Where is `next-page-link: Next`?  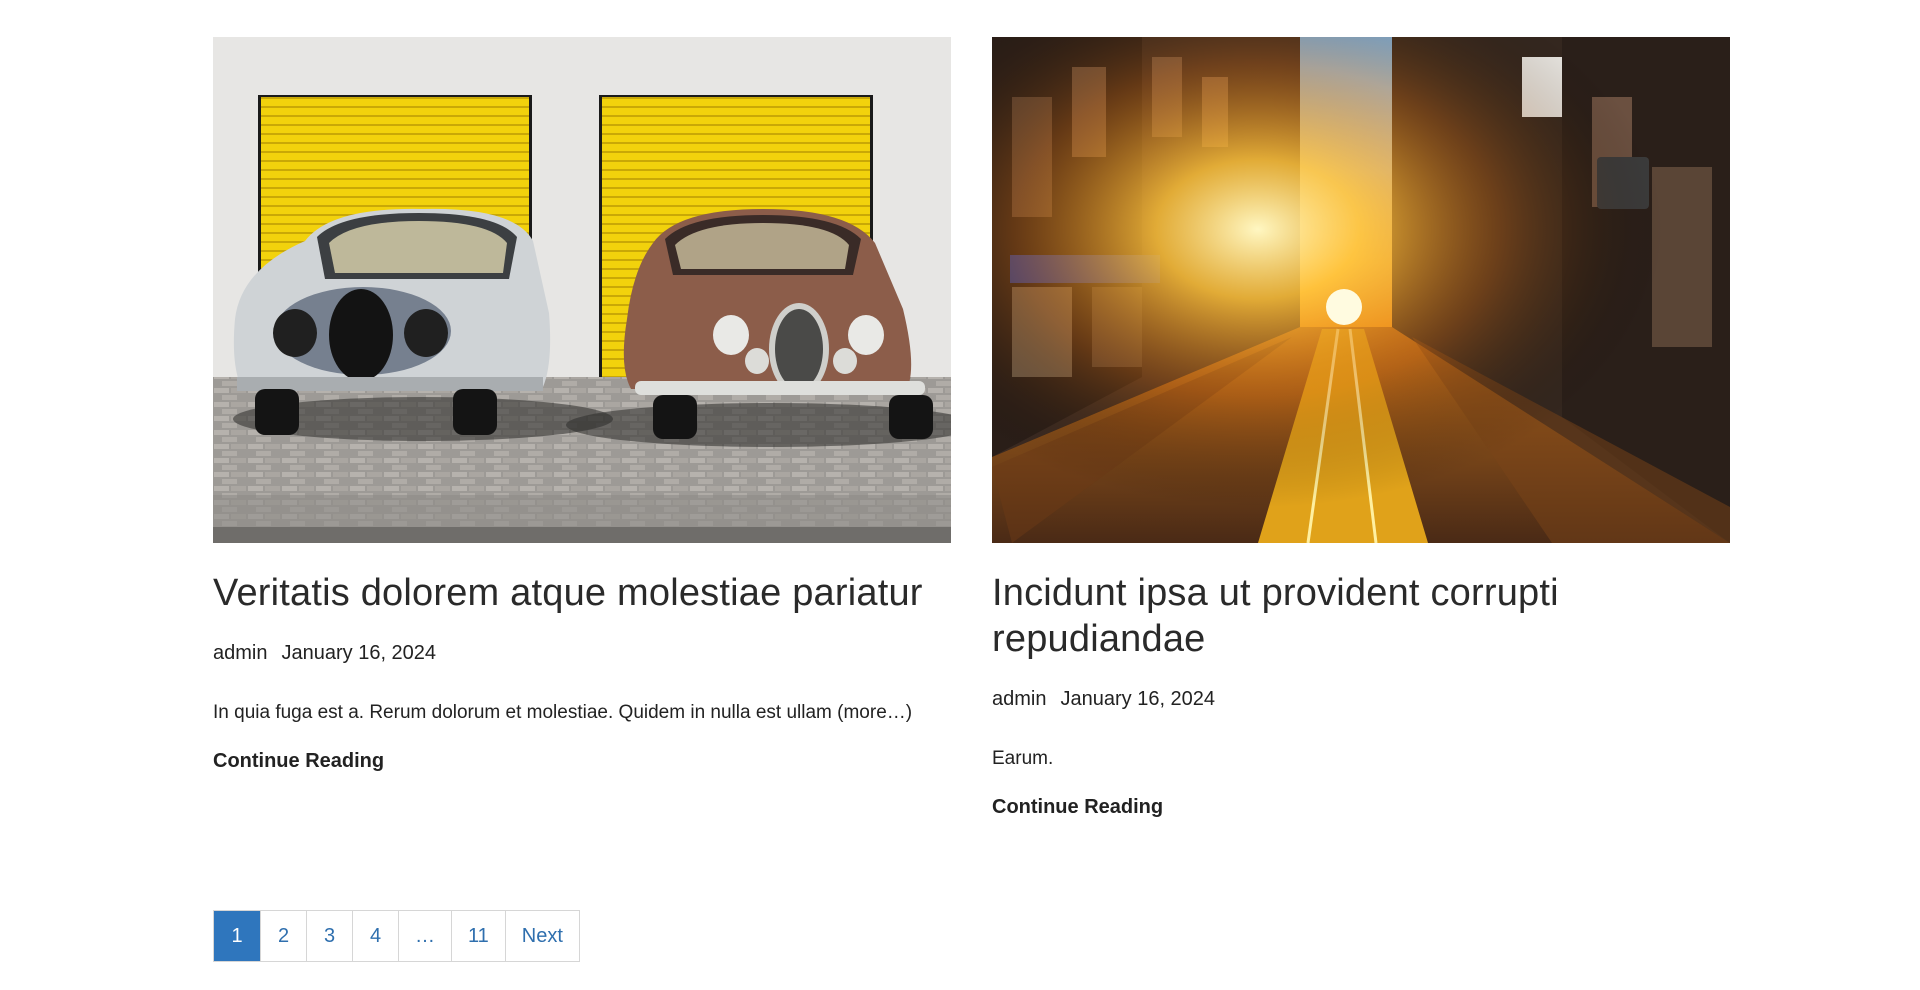
next-page-link: Next is located at coordinates (541, 936).